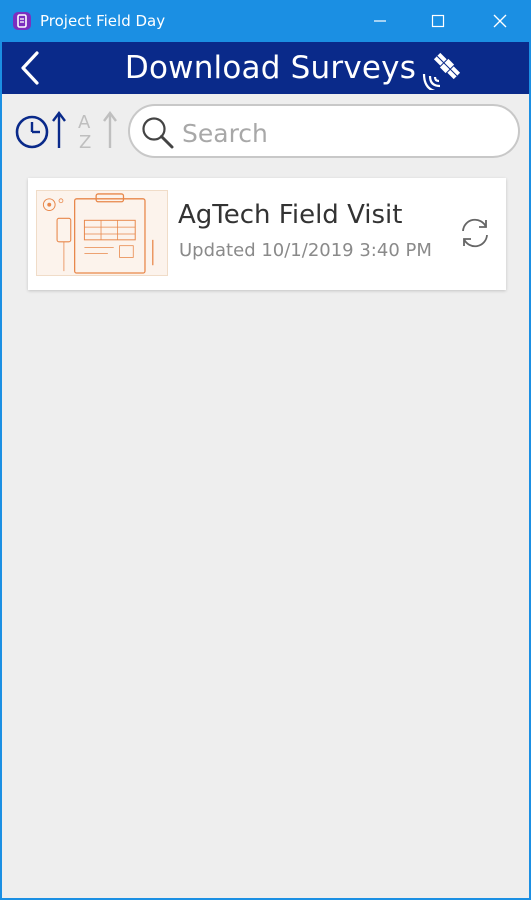  Describe the element at coordinates (265, 21) in the screenshot. I see `window-titlebar: Project Field Day` at that location.